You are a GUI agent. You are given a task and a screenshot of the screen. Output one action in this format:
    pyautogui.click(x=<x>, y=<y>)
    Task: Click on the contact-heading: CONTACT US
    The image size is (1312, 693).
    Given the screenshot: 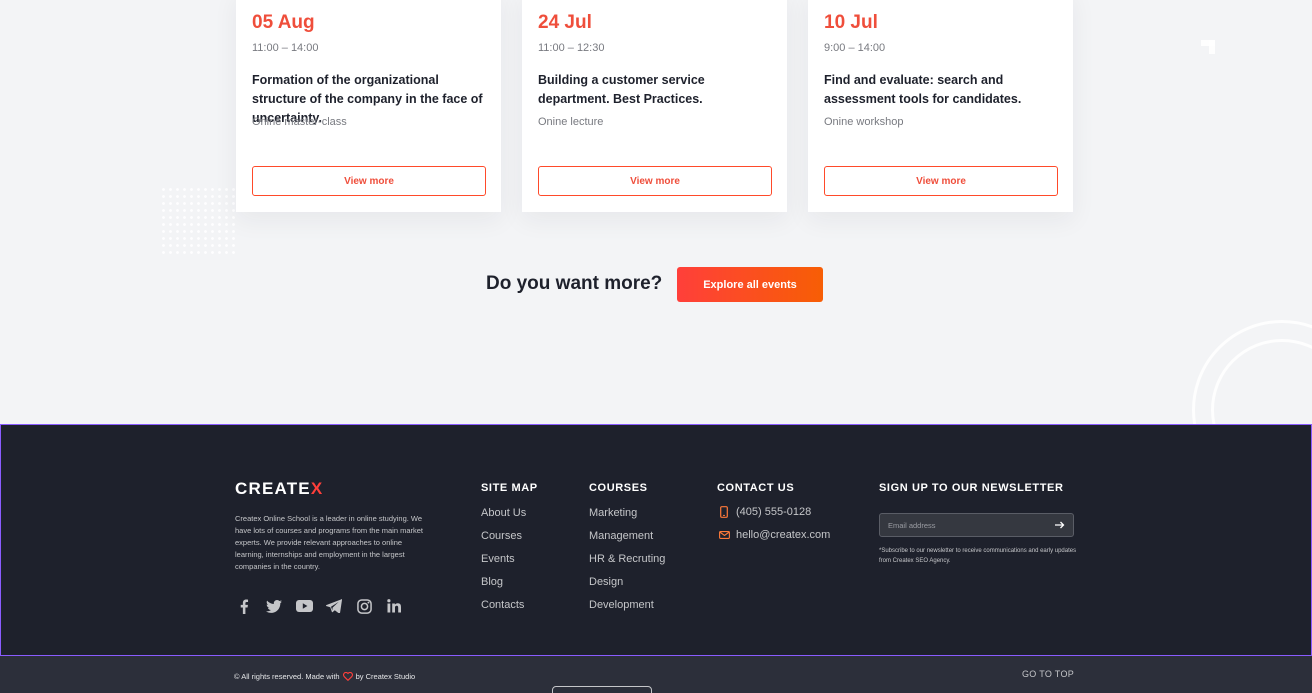 What is the action you would take?
    pyautogui.click(x=756, y=488)
    